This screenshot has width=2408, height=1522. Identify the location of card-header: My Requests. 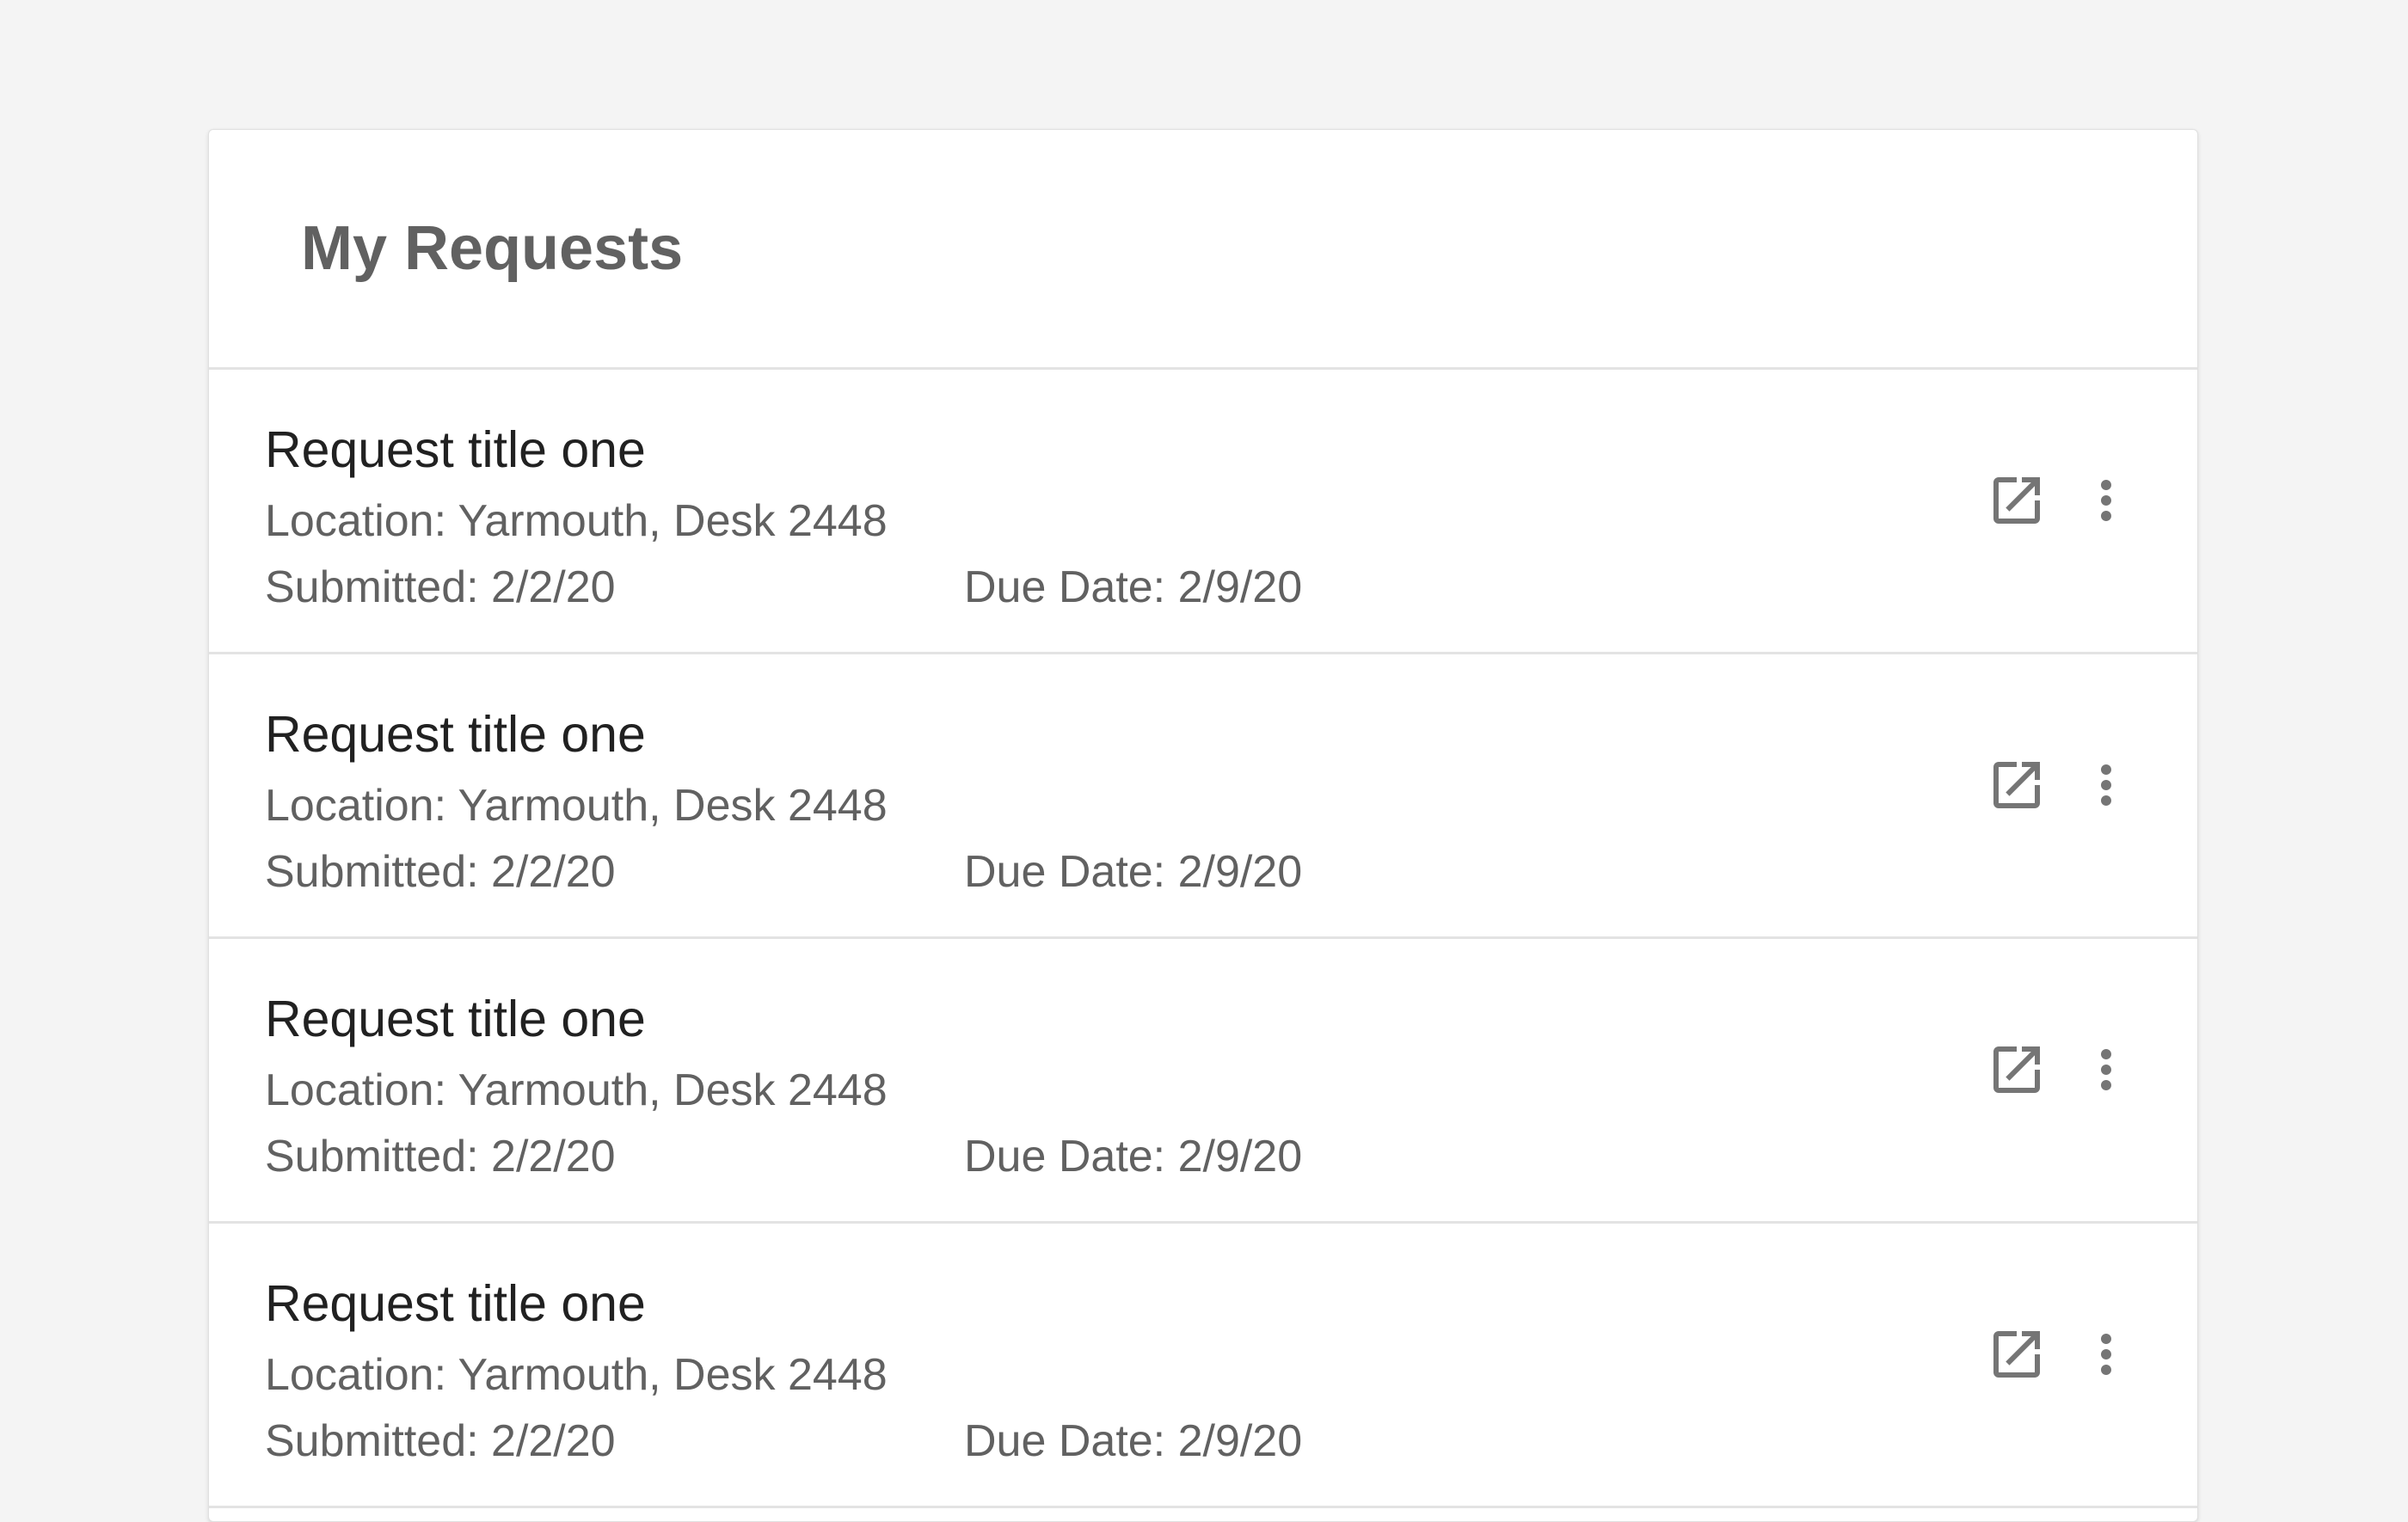
(1203, 250).